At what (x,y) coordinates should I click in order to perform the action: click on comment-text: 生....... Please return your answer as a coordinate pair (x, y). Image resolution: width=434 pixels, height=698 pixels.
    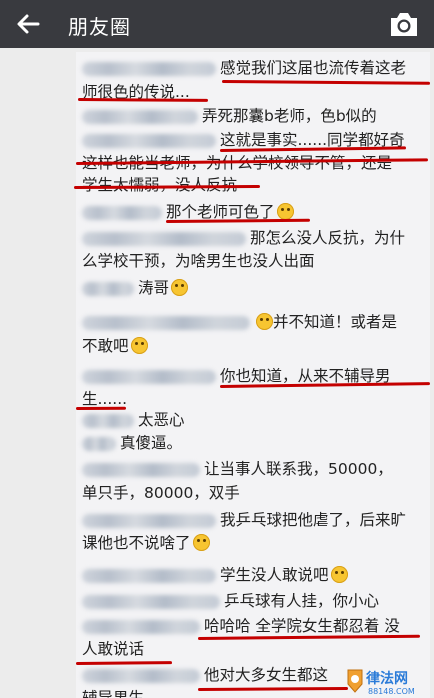
    Looking at the image, I should click on (105, 399).